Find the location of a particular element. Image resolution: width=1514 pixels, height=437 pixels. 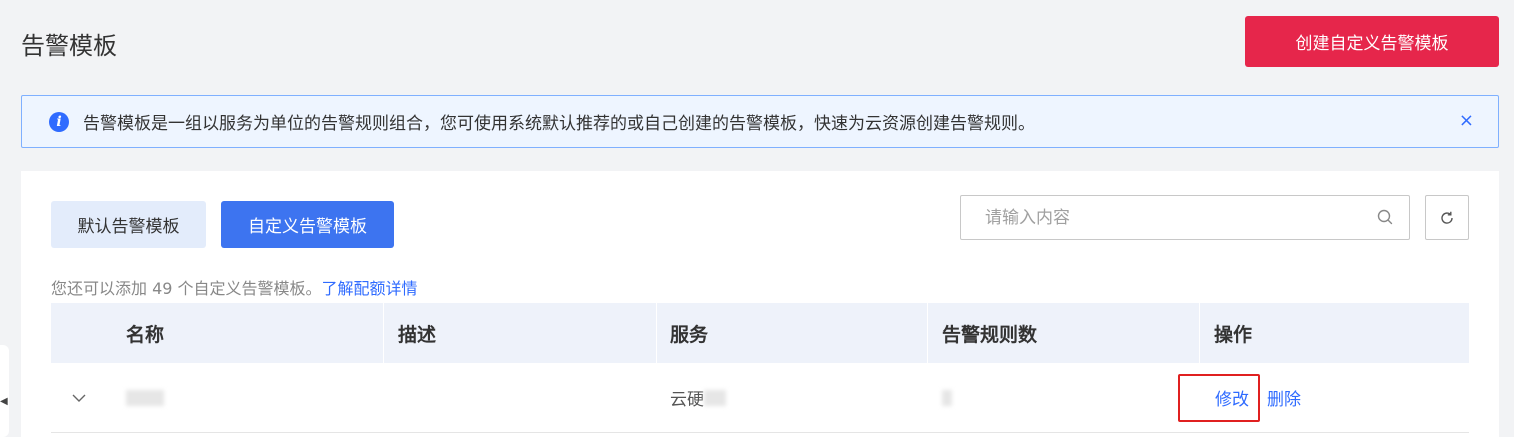

service-text: 云硬 is located at coordinates (687, 400).